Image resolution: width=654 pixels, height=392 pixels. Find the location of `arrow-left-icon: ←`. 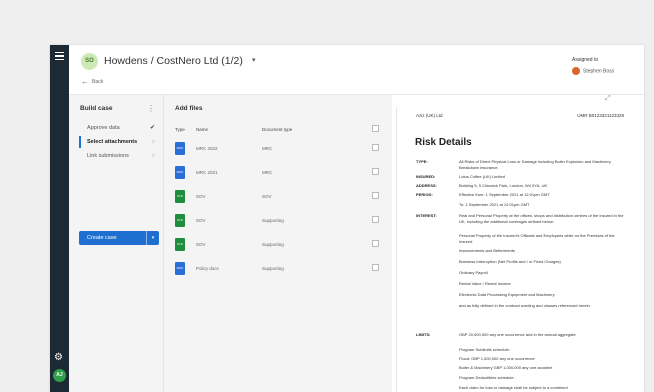

arrow-left-icon: ← is located at coordinates (85, 81).